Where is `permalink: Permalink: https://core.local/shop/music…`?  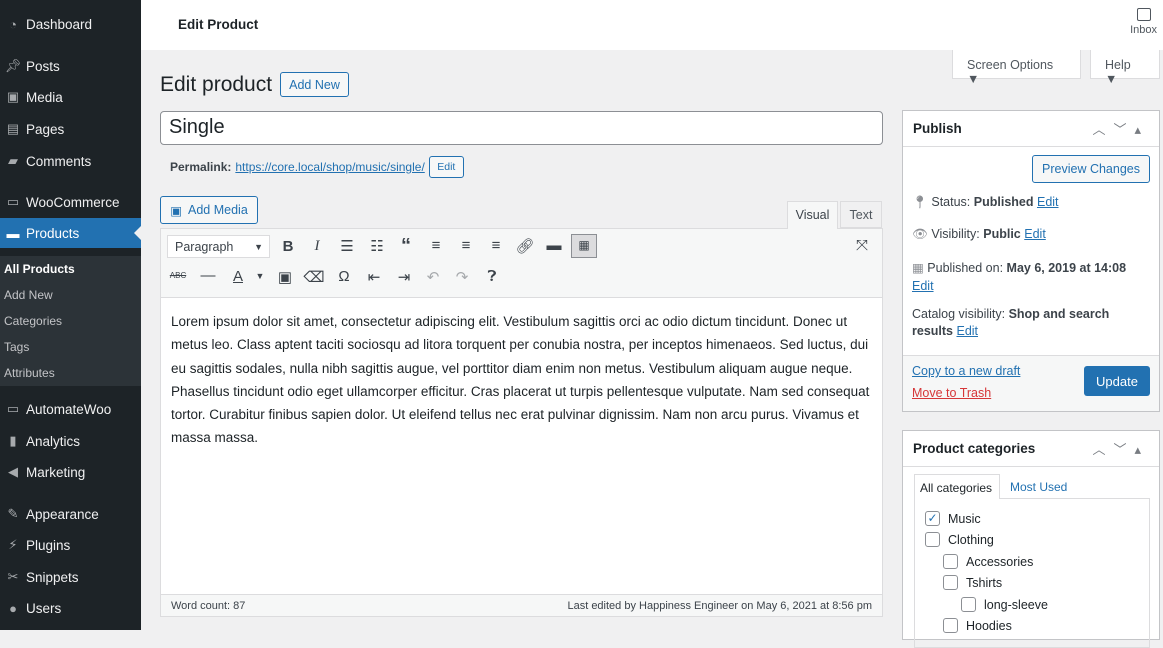
permalink: Permalink: https://core.local/shop/music… is located at coordinates (317, 167).